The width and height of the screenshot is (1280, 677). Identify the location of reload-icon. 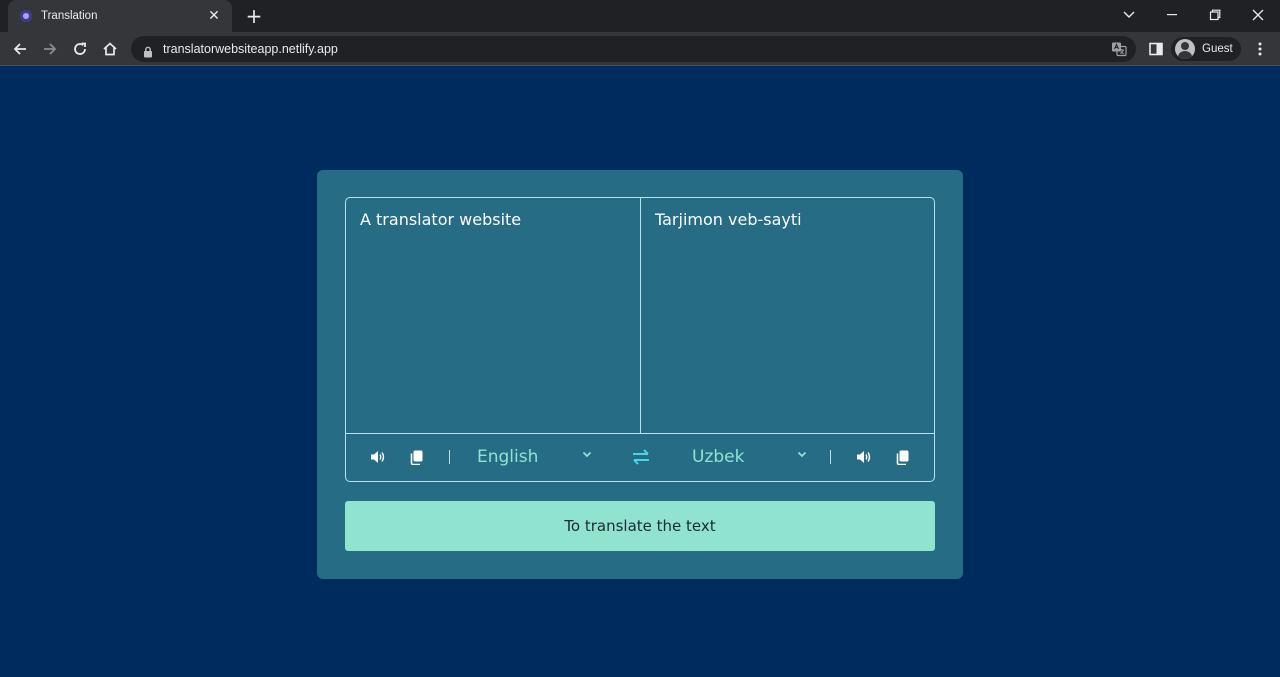
(80, 49).